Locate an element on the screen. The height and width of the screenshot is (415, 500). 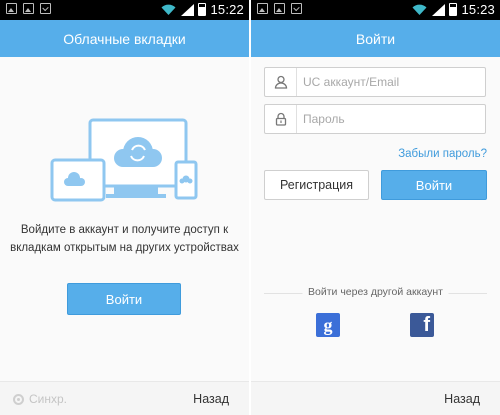
login-prompt-line1: Войдите в аккаунт и получите доступ к is located at coordinates (124, 230).